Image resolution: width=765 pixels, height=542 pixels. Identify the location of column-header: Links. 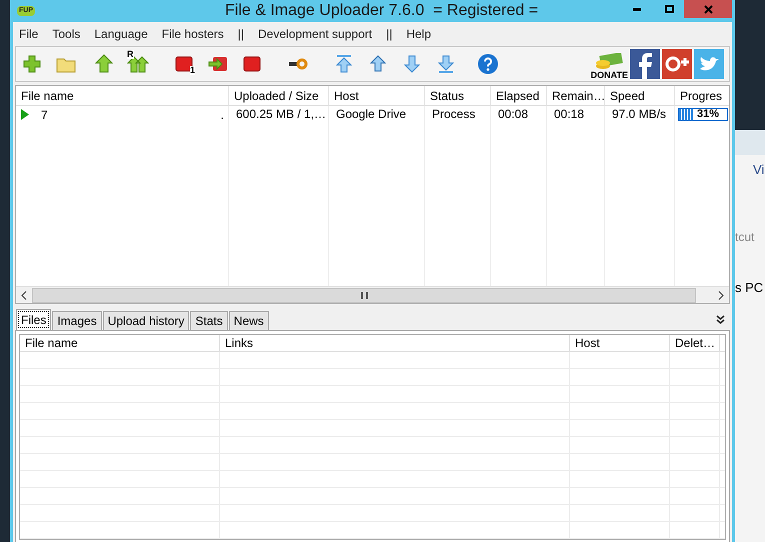
(395, 343).